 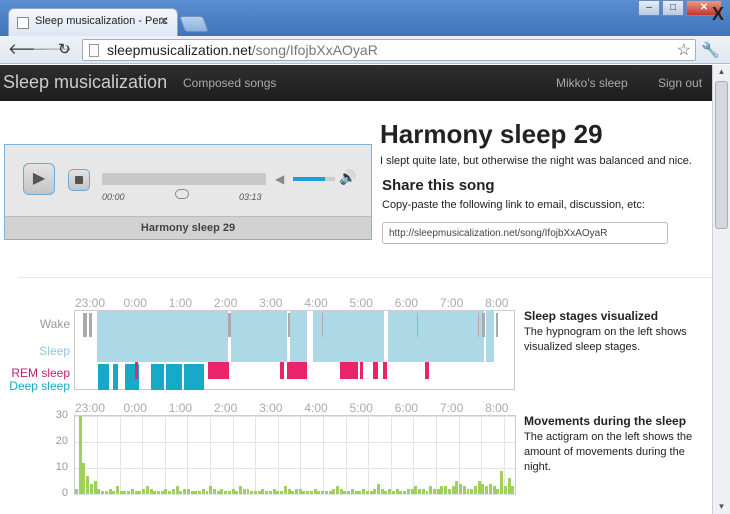 I want to click on stop-button, so click(x=79, y=180).